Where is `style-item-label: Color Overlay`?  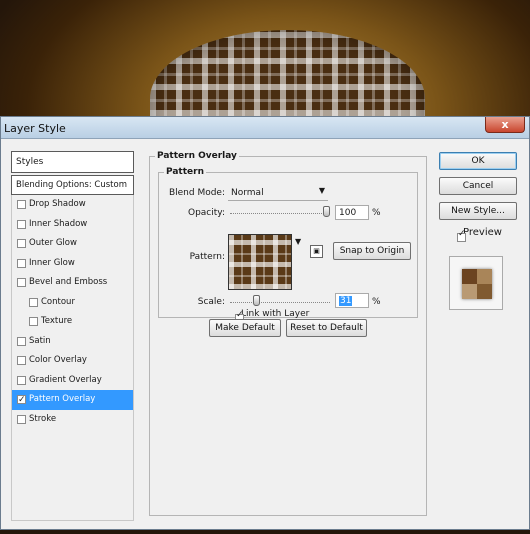
style-item-label: Color Overlay is located at coordinates (58, 360).